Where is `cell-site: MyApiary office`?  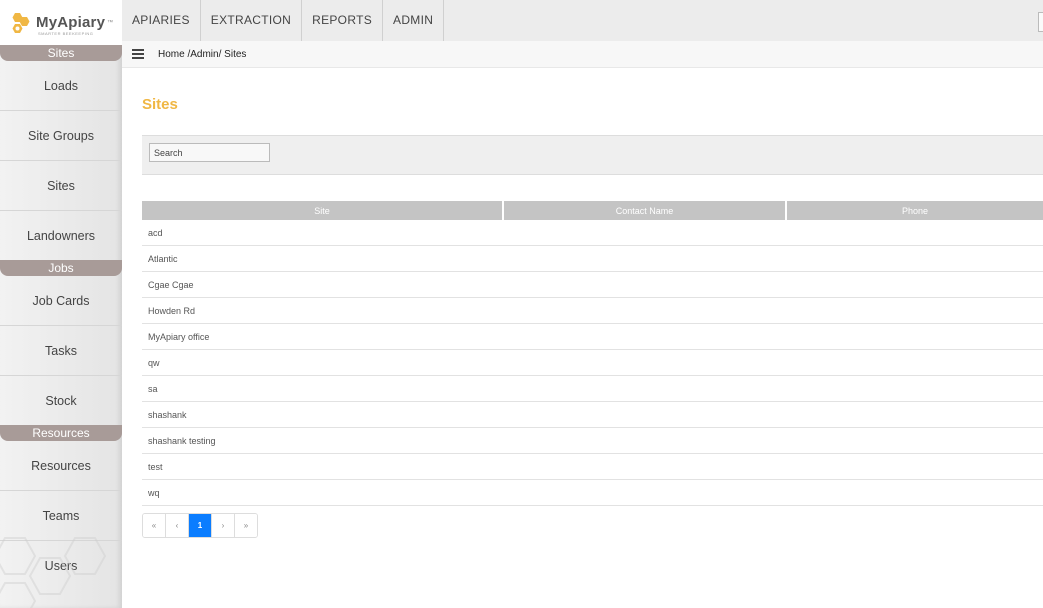
cell-site: MyApiary office is located at coordinates (322, 336).